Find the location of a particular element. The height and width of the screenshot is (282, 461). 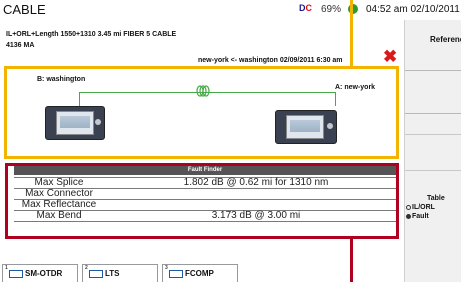

fault-label: Max Reflectance is located at coordinates (59, 204).